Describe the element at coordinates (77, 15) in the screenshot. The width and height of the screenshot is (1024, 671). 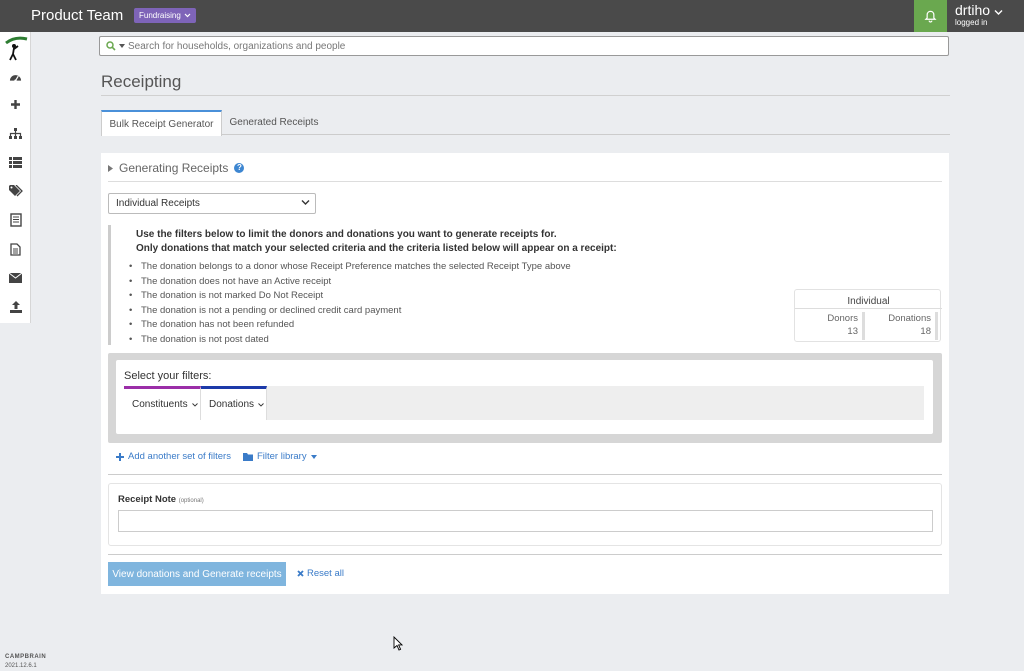
I see `app-title: Product Team` at that location.